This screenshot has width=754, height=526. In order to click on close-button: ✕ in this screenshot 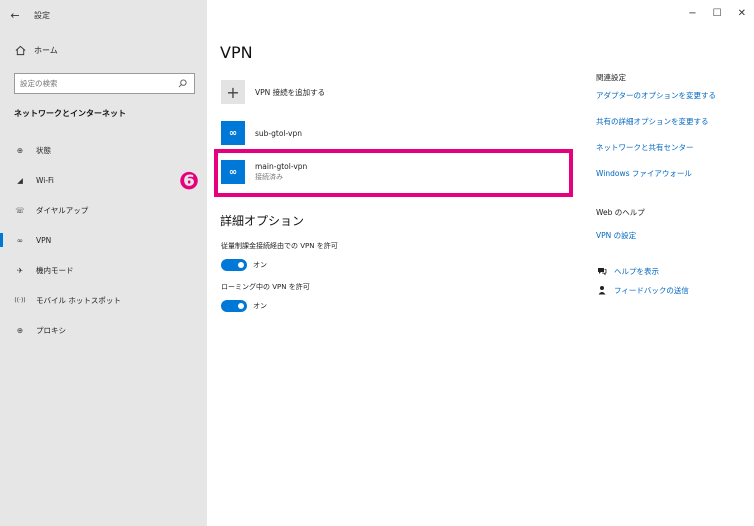, I will do `click(742, 13)`.